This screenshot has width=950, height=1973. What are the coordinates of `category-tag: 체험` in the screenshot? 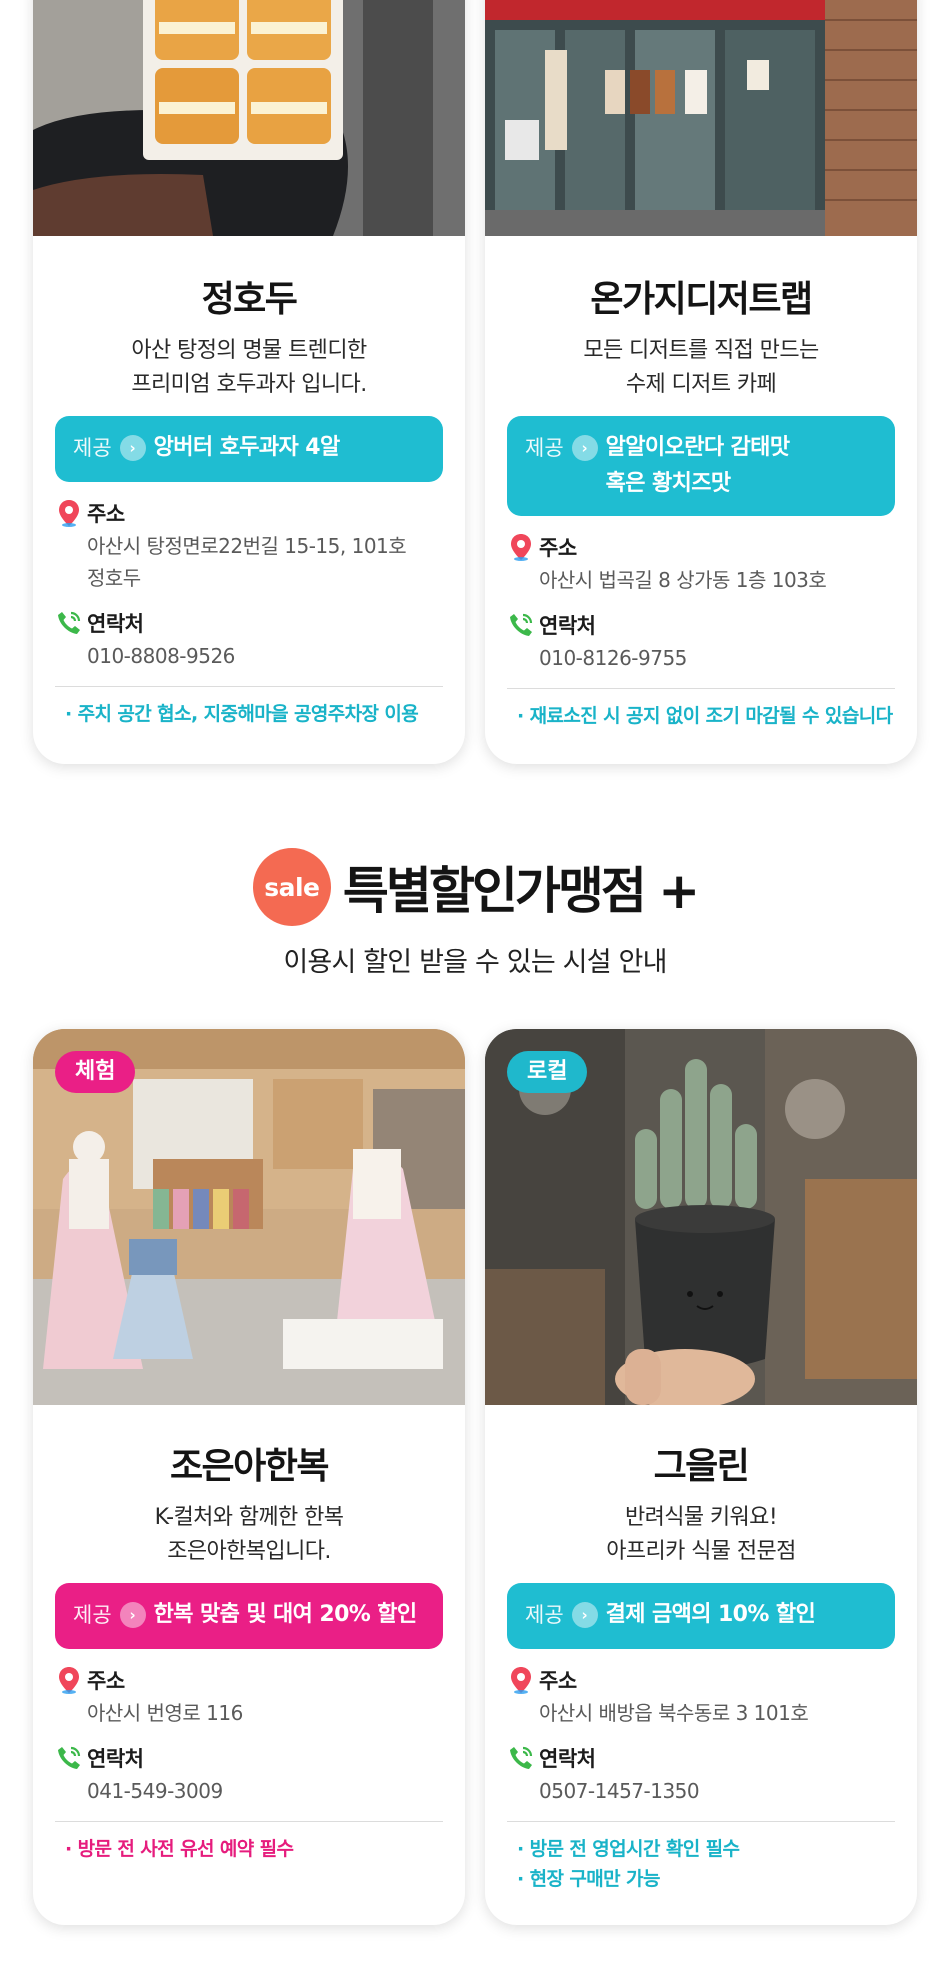 It's located at (95, 1072).